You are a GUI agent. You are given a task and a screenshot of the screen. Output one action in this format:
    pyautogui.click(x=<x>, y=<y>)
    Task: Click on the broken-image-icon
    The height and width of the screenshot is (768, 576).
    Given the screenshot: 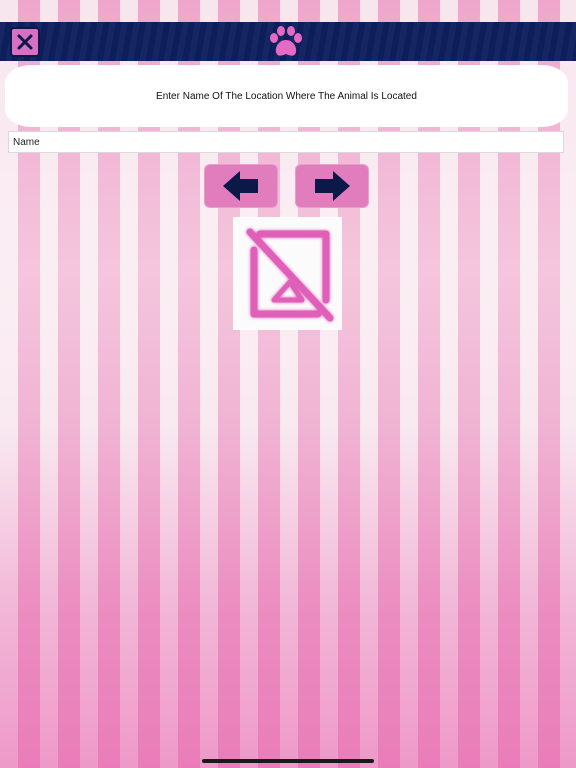 What is the action you would take?
    pyautogui.click(x=289, y=274)
    